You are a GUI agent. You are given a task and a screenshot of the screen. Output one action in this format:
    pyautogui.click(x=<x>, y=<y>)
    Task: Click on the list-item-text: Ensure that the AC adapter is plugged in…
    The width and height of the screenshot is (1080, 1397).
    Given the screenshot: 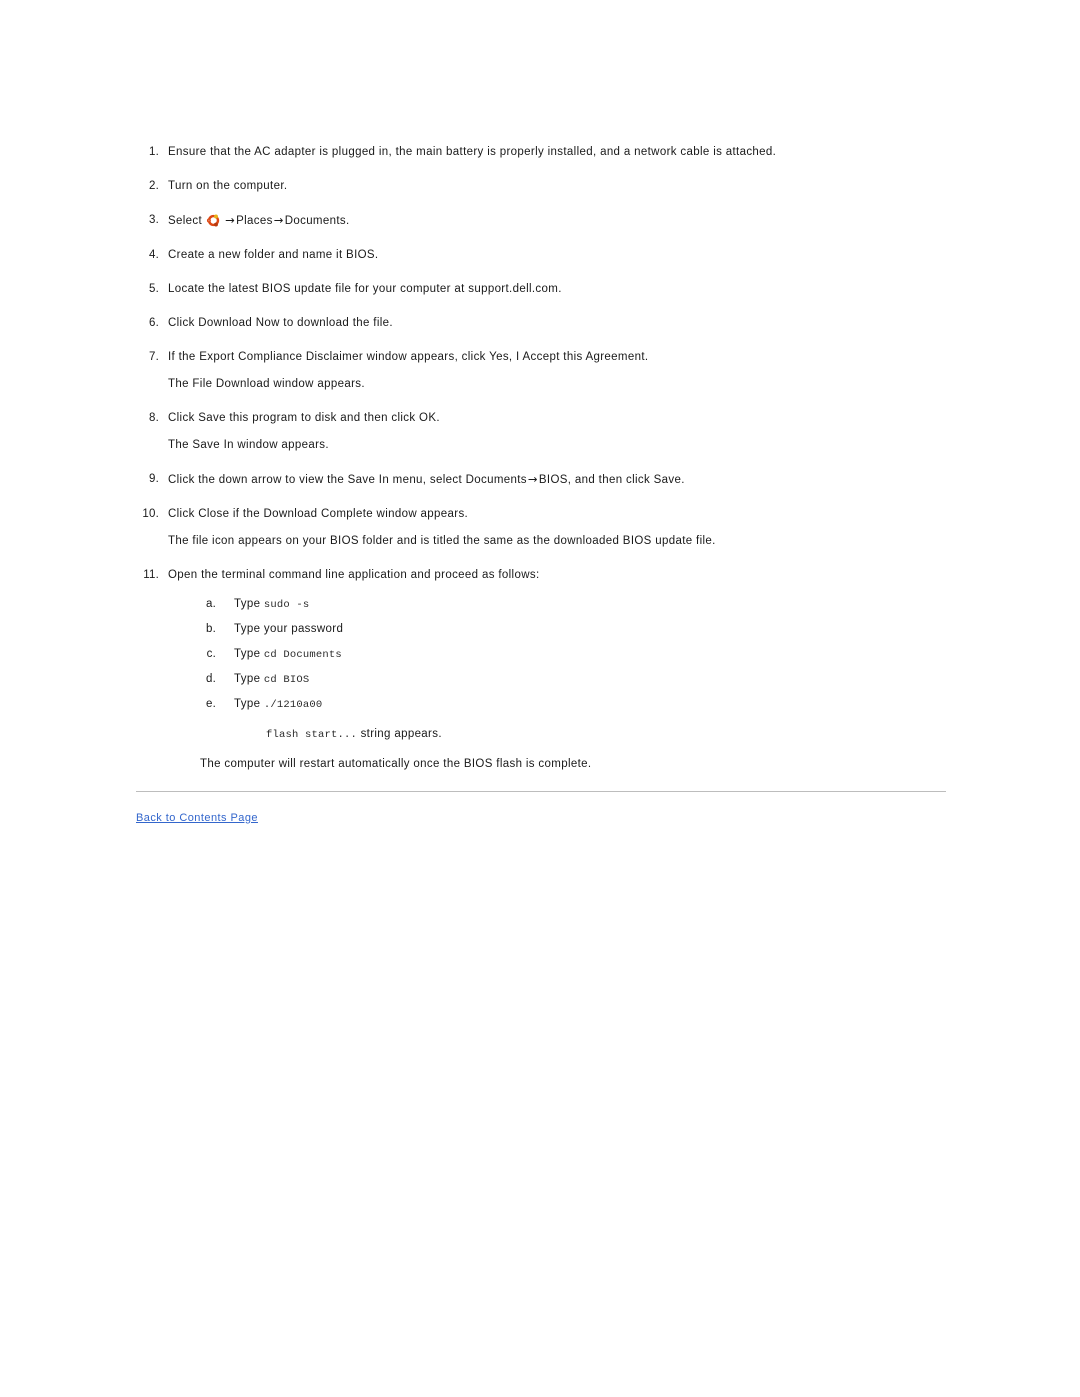 What is the action you would take?
    pyautogui.click(x=472, y=152)
    